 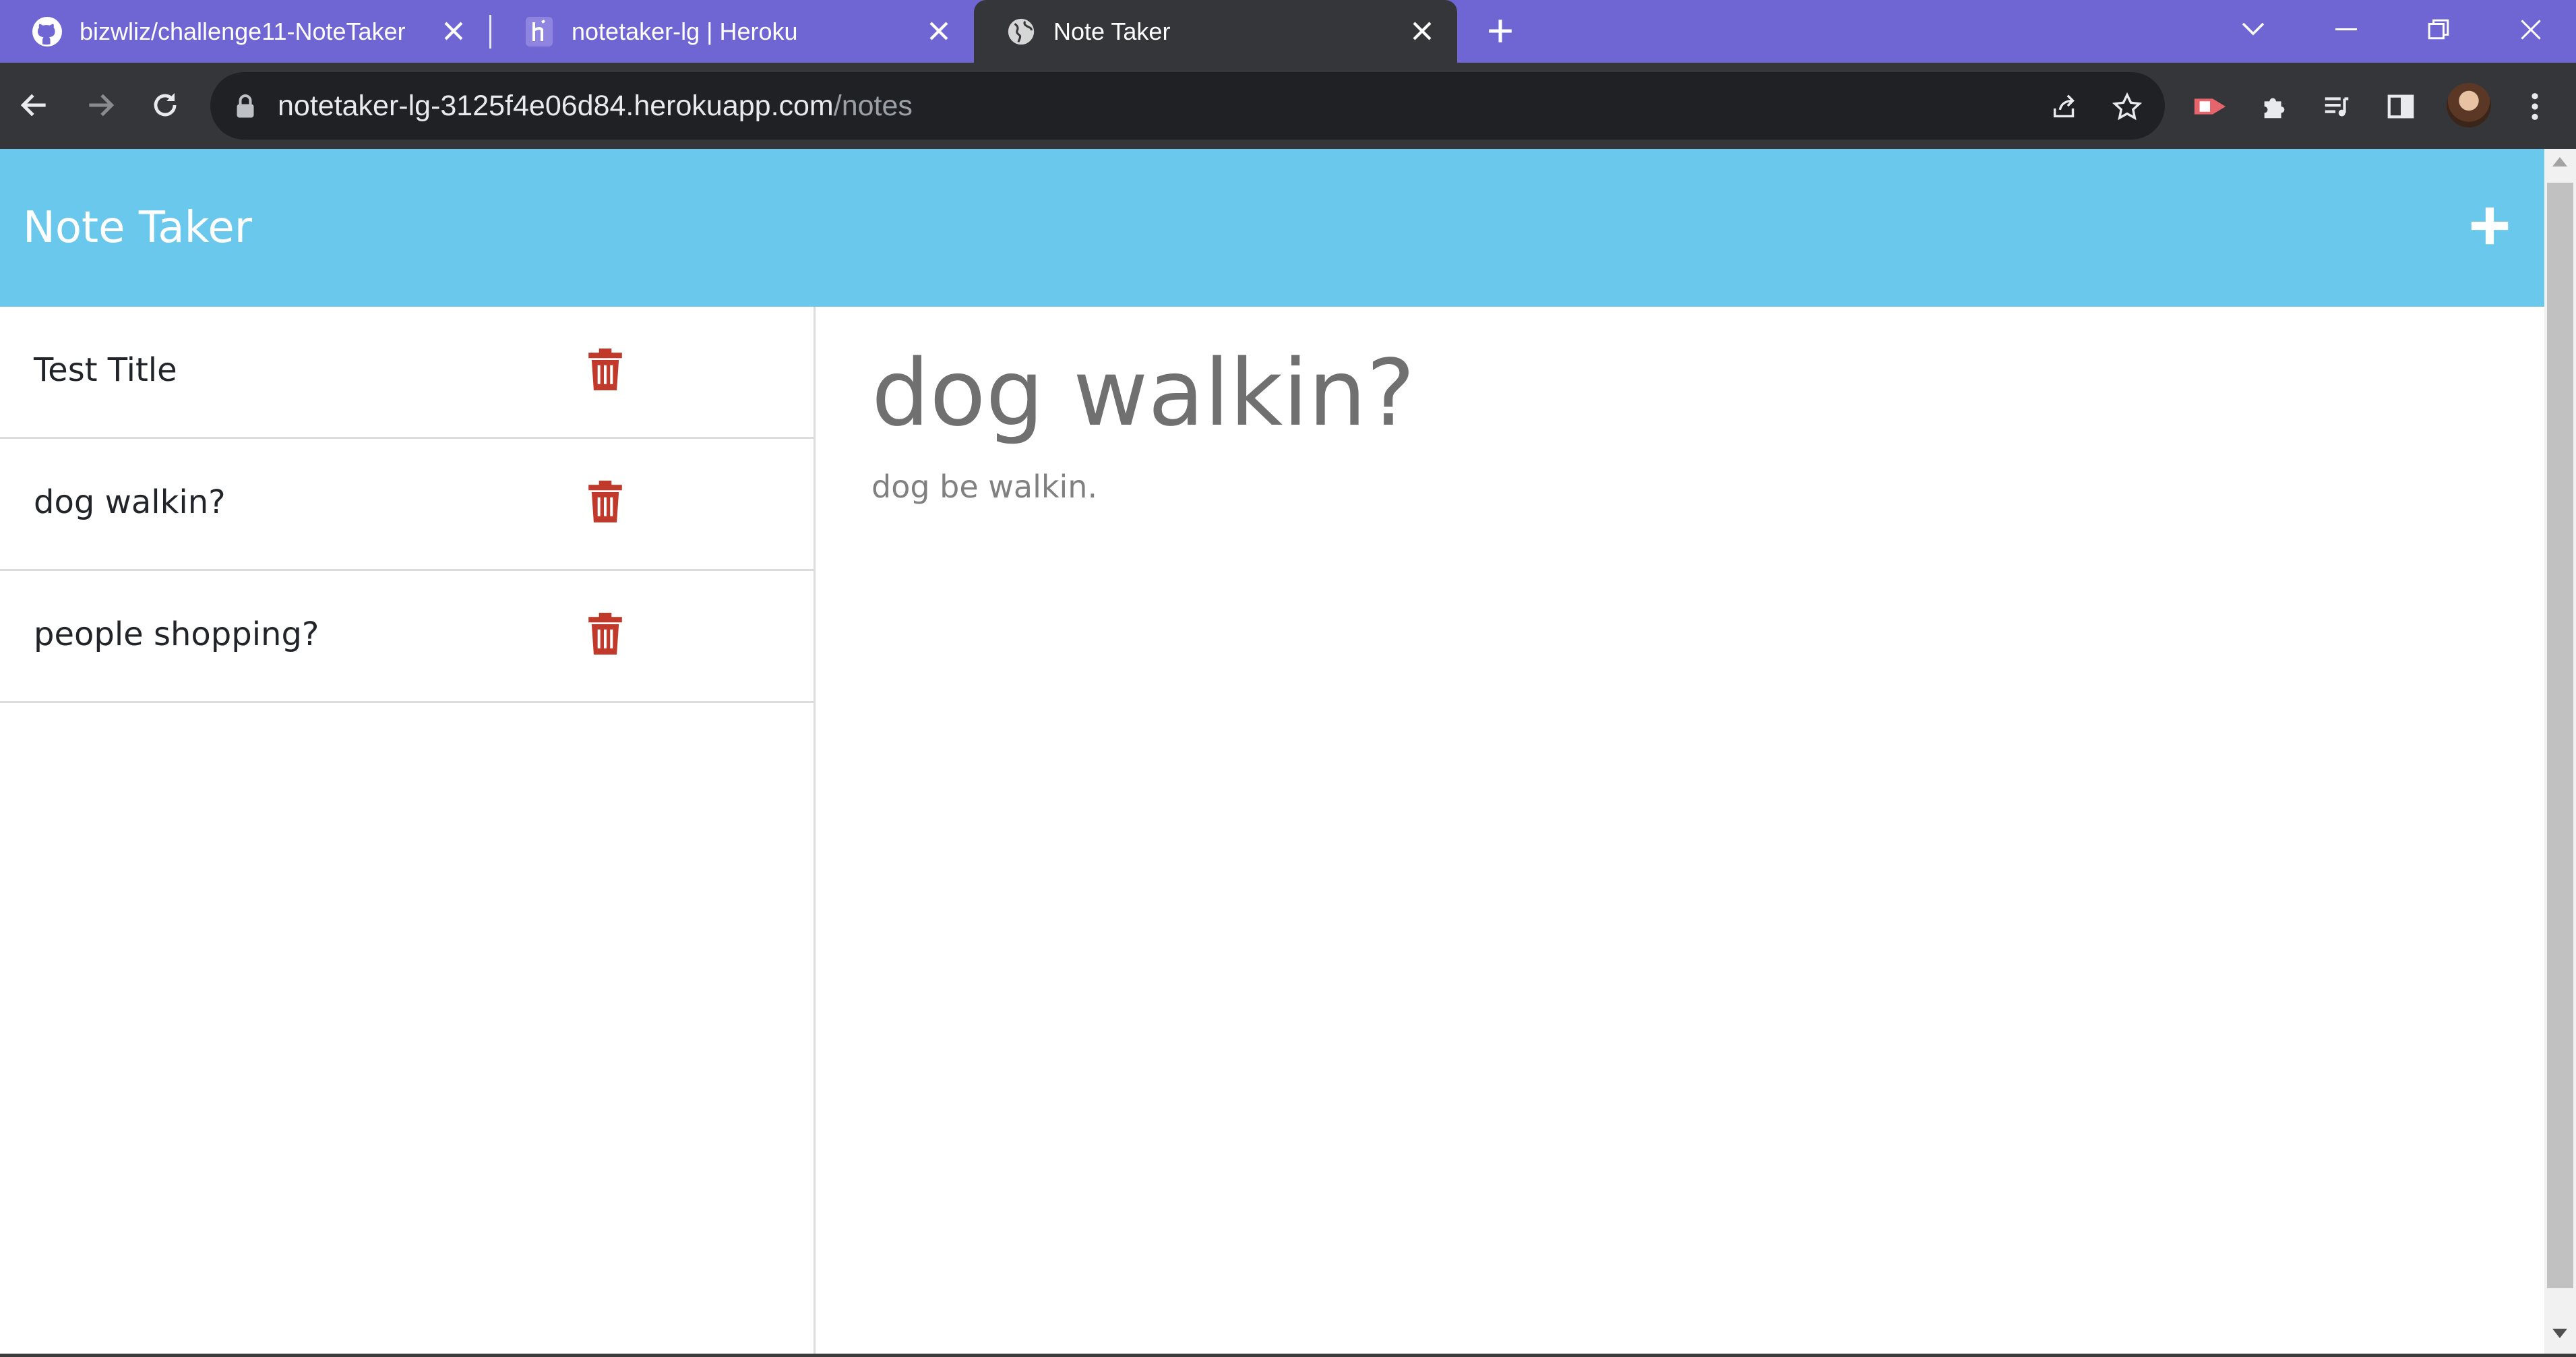 I want to click on page-scrollbar, so click(x=2560, y=752).